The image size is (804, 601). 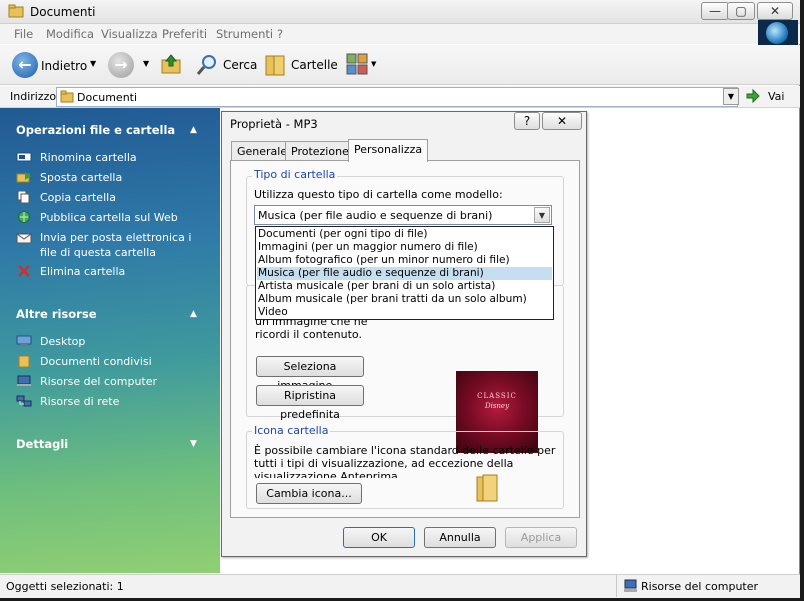 I want to click on network-icon, so click(x=24, y=401).